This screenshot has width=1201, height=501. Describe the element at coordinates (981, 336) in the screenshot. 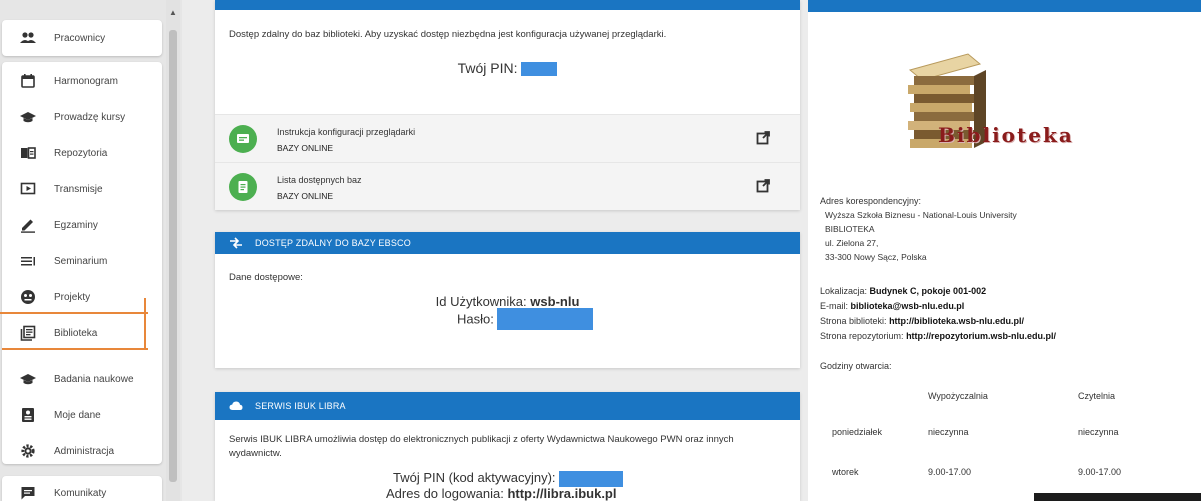

I see `repository-site-link: http://repozytorium.wsb-nlu.edu.pl/` at that location.